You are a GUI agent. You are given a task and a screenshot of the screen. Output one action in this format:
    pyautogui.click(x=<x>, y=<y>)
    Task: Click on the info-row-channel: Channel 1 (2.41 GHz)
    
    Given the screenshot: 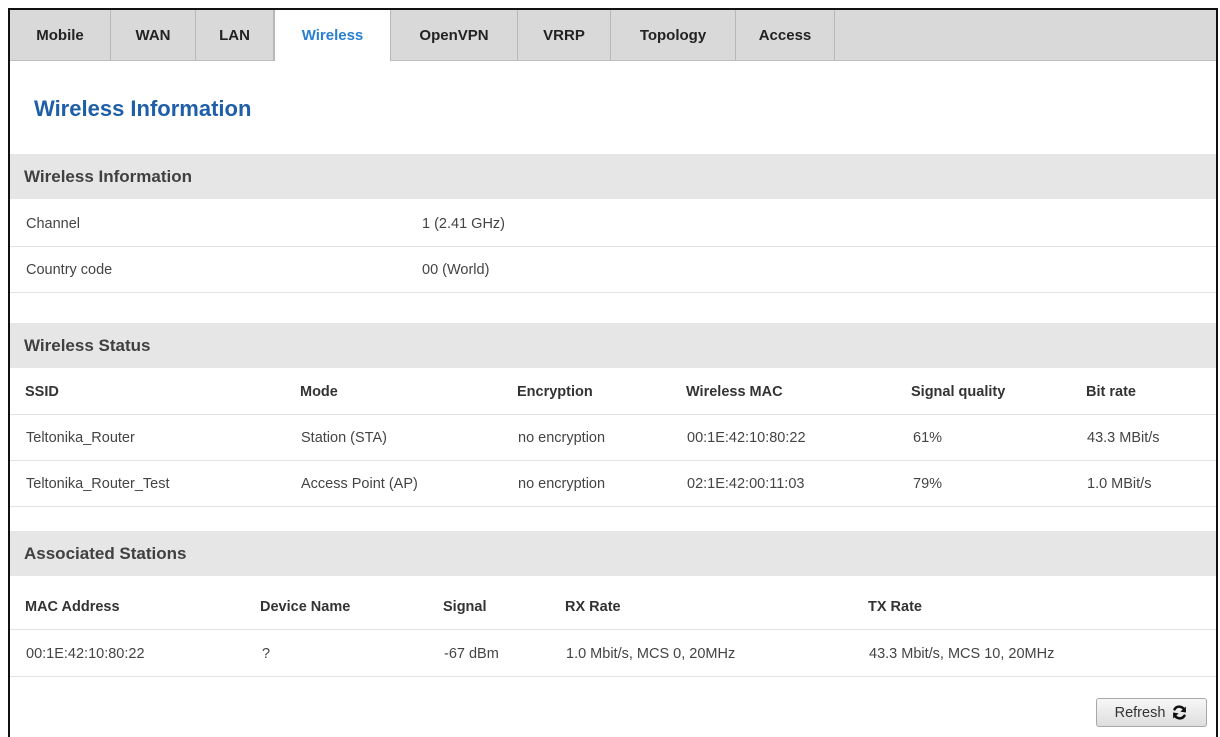 What is the action you would take?
    pyautogui.click(x=613, y=224)
    